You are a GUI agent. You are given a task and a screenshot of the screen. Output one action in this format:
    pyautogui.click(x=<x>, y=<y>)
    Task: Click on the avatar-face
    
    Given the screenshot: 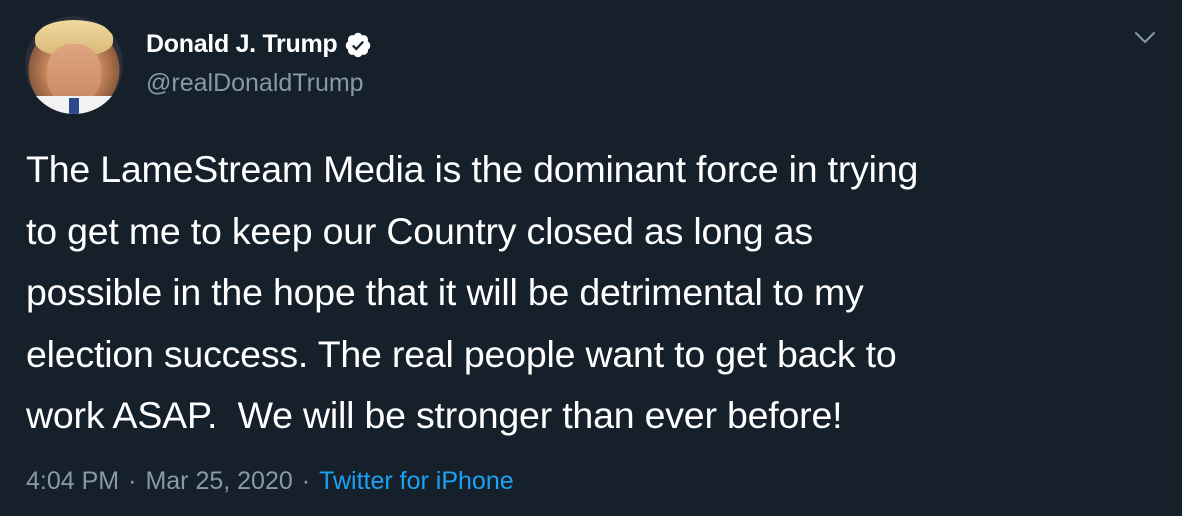 What is the action you would take?
    pyautogui.click(x=74, y=73)
    